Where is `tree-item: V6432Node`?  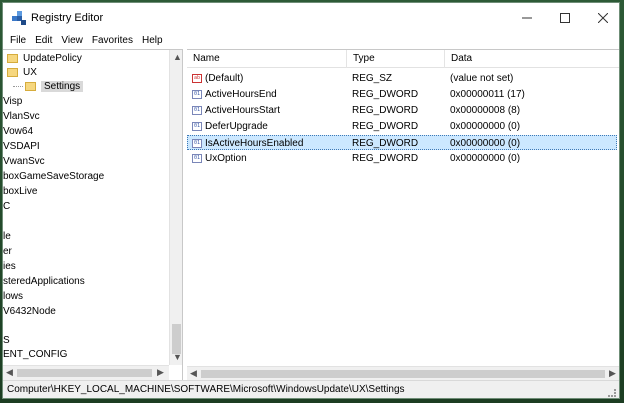 tree-item: V6432Node is located at coordinates (29, 312).